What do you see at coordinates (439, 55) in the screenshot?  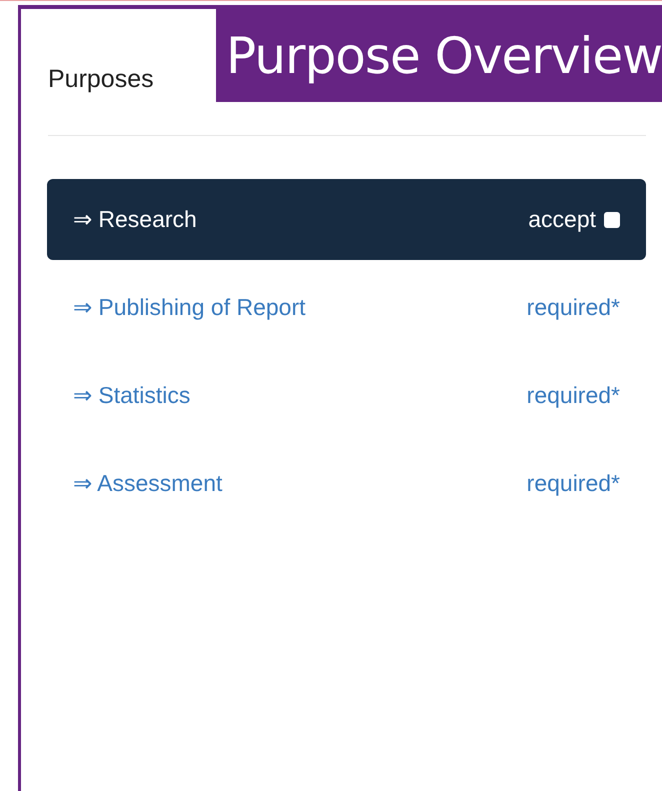 I see `overview-banner: Purpose Overview` at bounding box center [439, 55].